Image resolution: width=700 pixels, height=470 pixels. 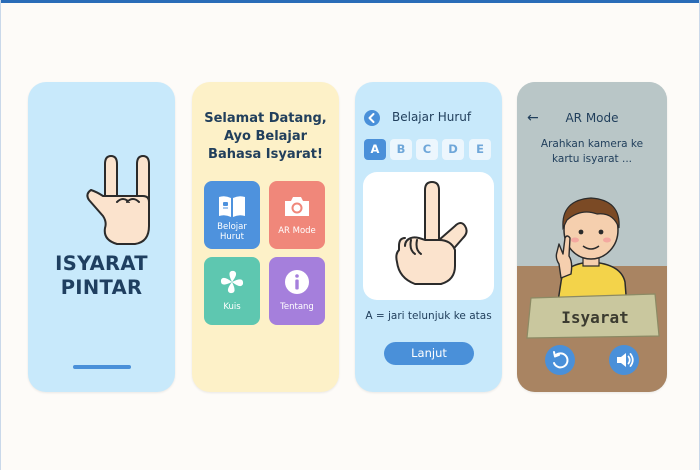 What do you see at coordinates (102, 367) in the screenshot?
I see `splash-loading-bar` at bounding box center [102, 367].